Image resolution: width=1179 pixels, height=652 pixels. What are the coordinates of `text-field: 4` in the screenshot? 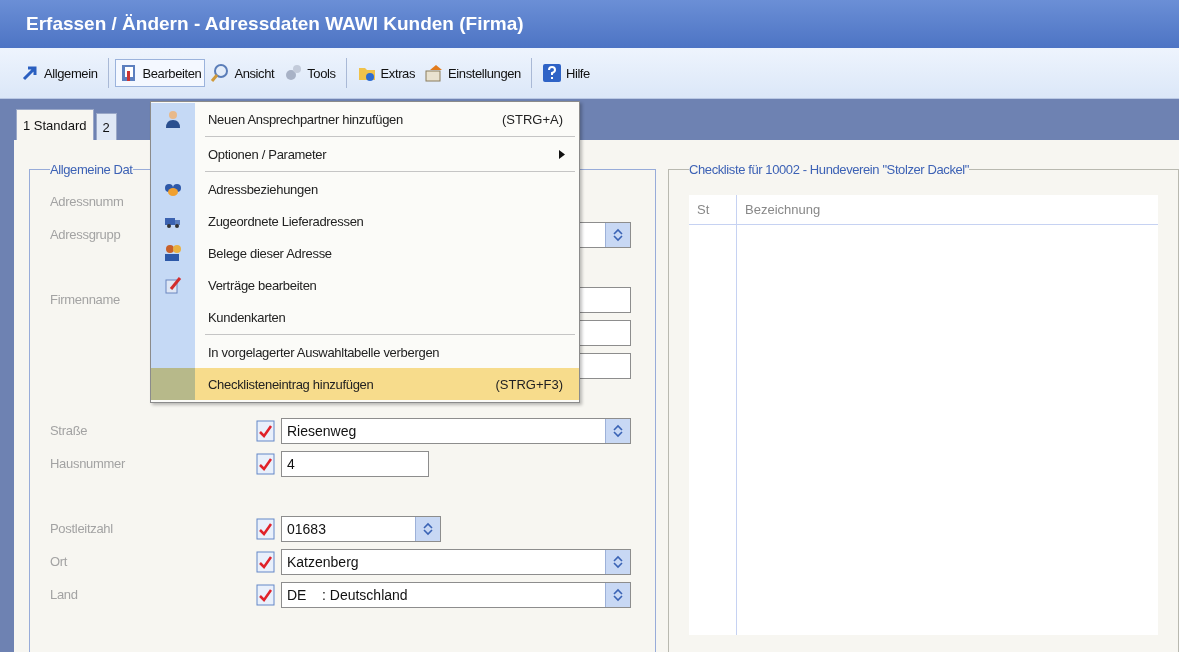 It's located at (355, 463).